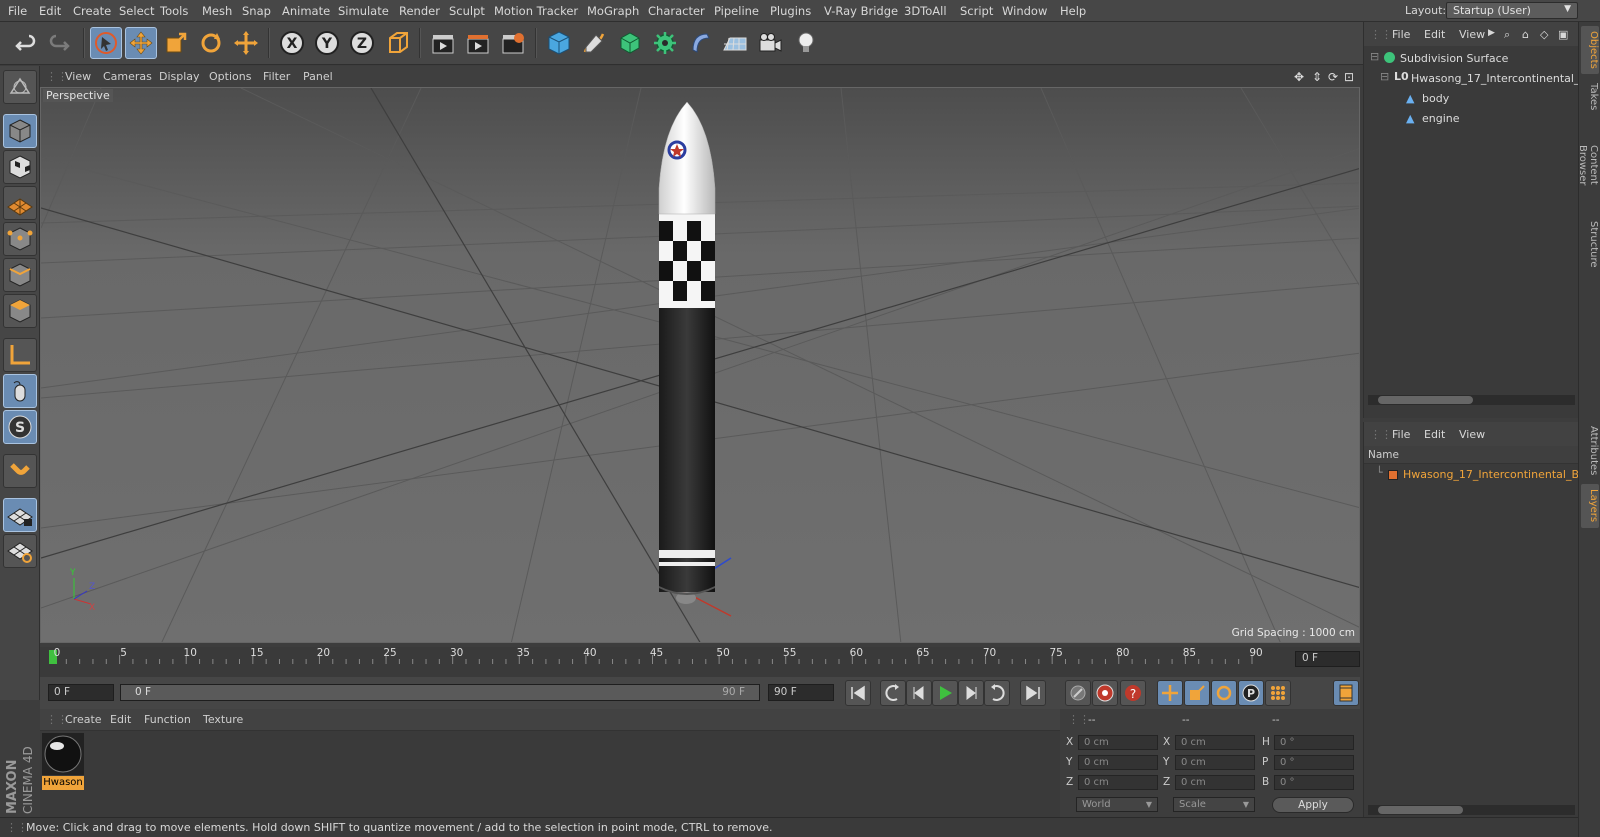 The height and width of the screenshot is (837, 1600). I want to click on layout-select: Startup (User) ▼, so click(1512, 10).